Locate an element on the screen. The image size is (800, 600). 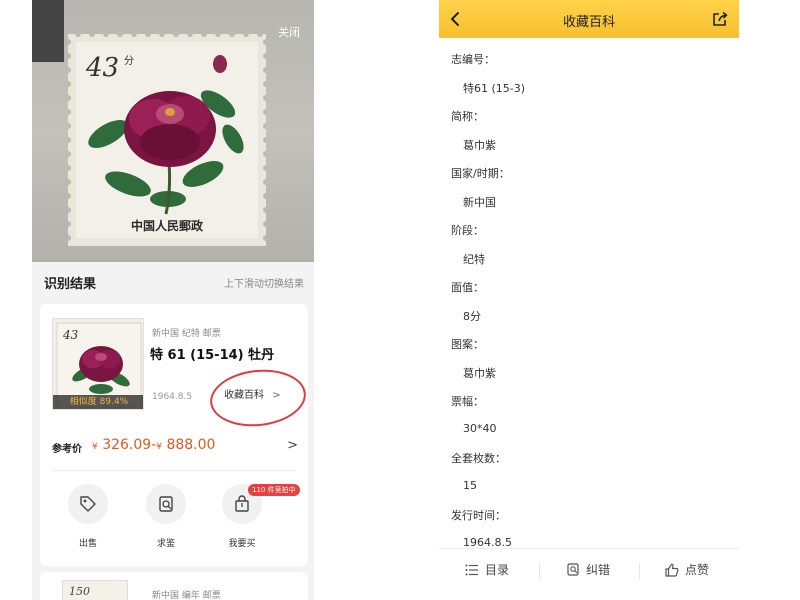
stamp-unit: 分 is located at coordinates (129, 61).